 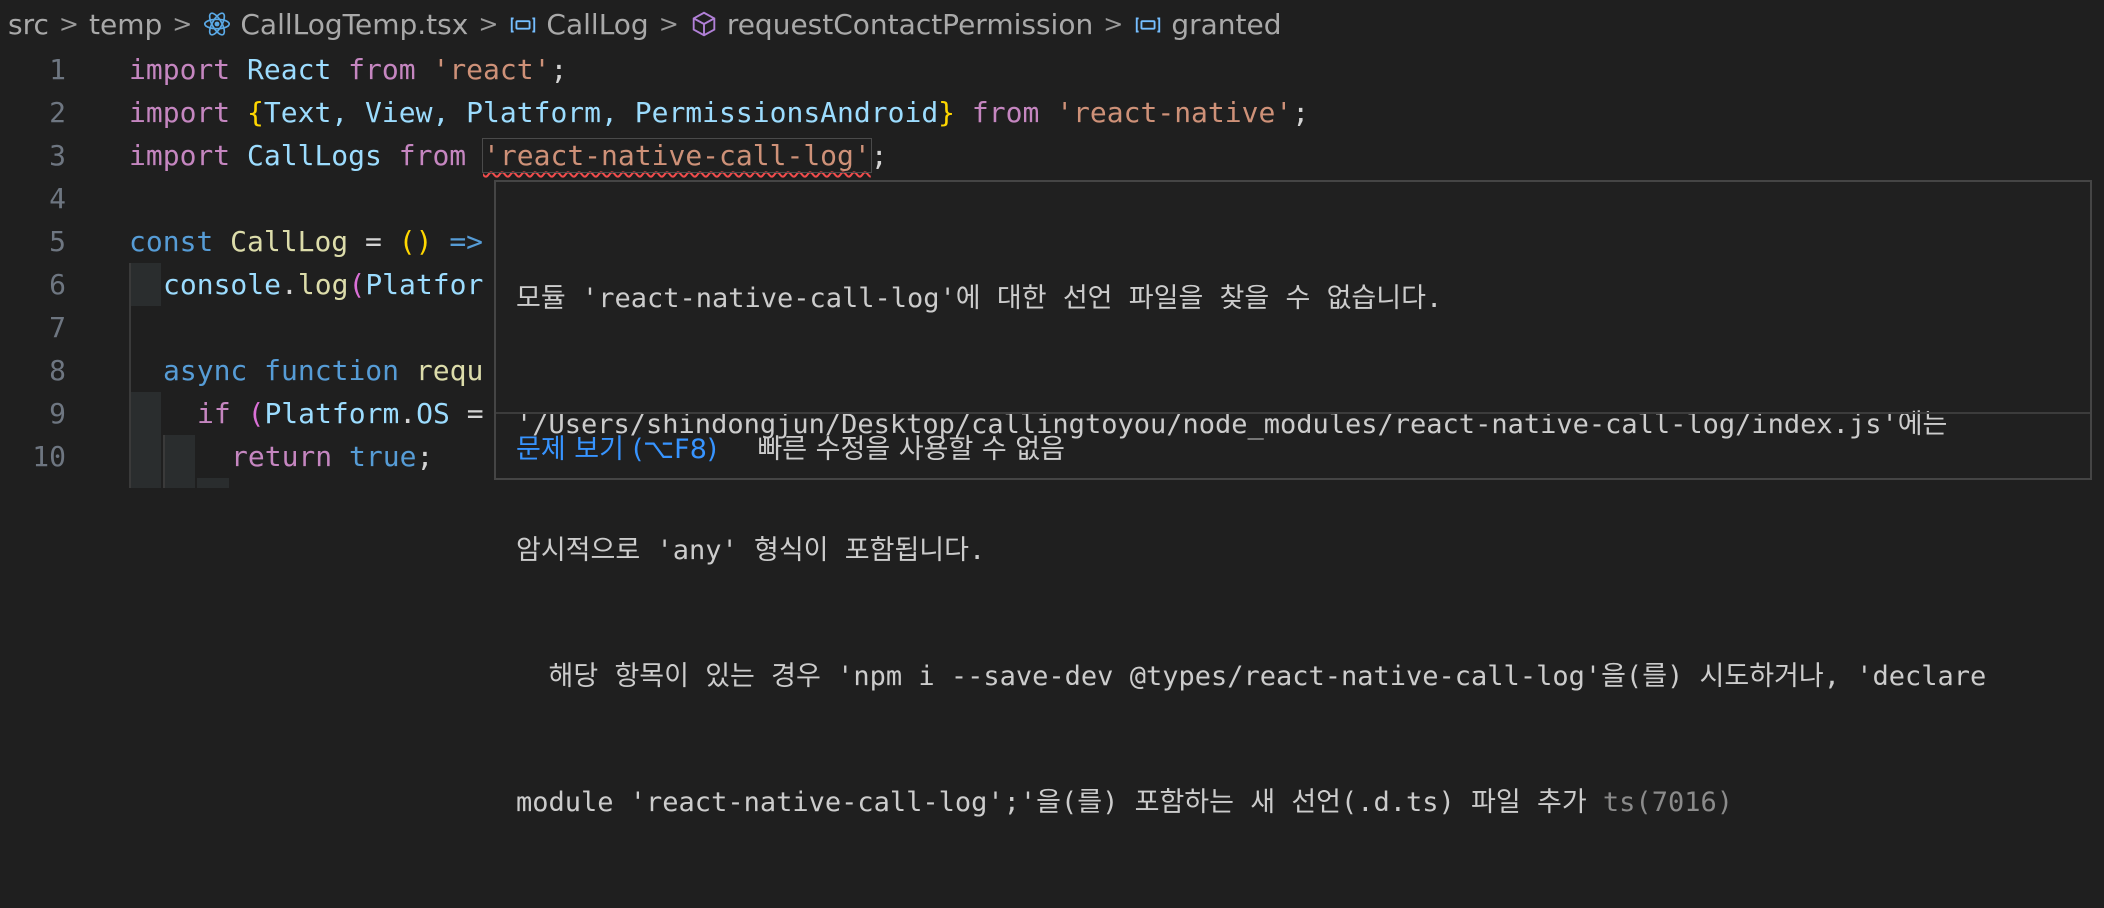 I want to click on code-line-1: 1 import React from 'react';, so click(x=1052, y=69).